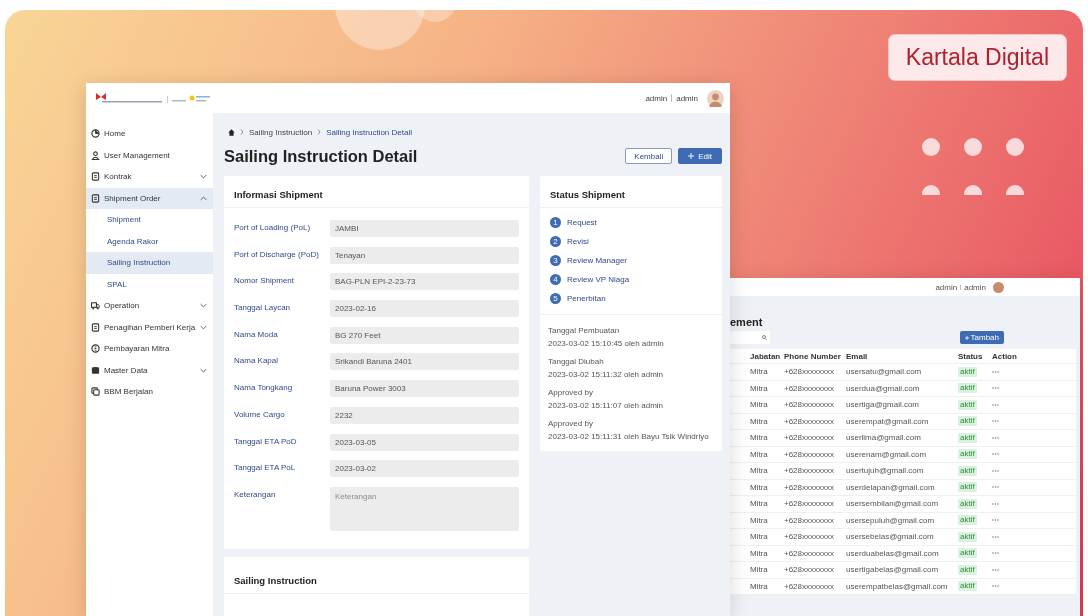  I want to click on table-cell-text: usersepuluh@gmail.com, so click(891, 520).